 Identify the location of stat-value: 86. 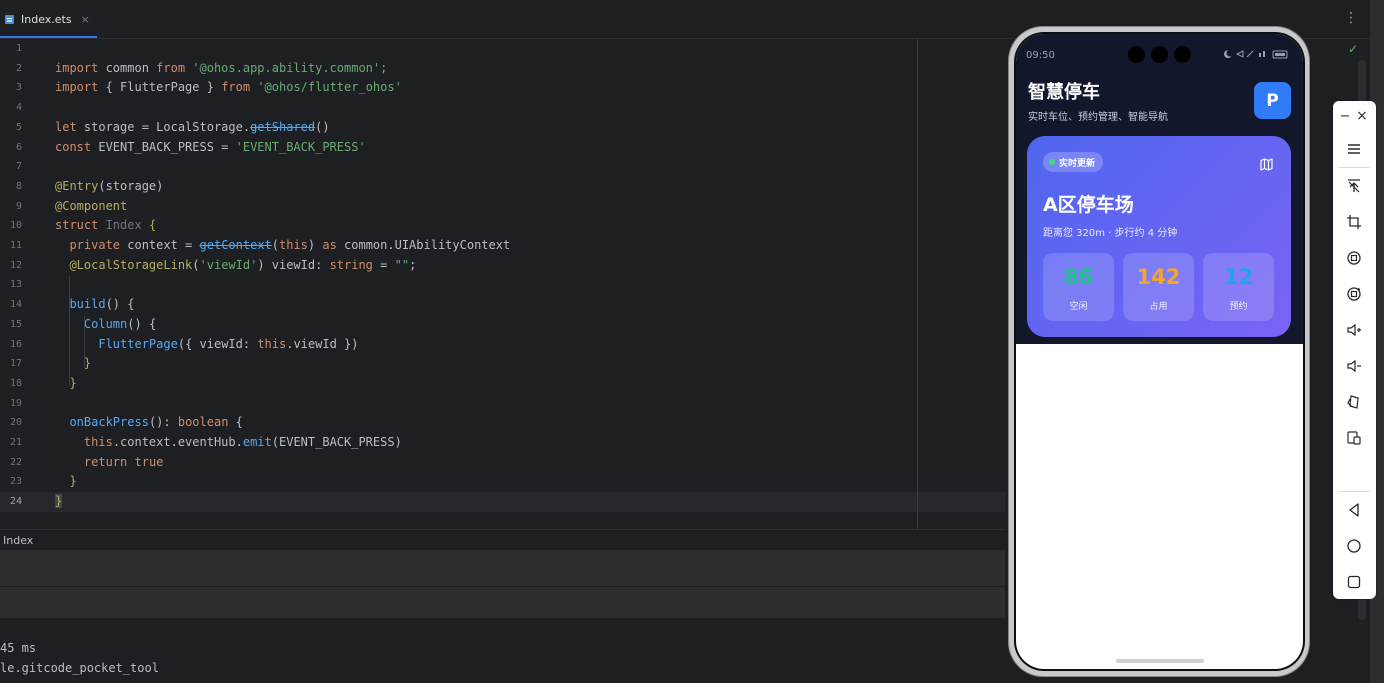
(1078, 277).